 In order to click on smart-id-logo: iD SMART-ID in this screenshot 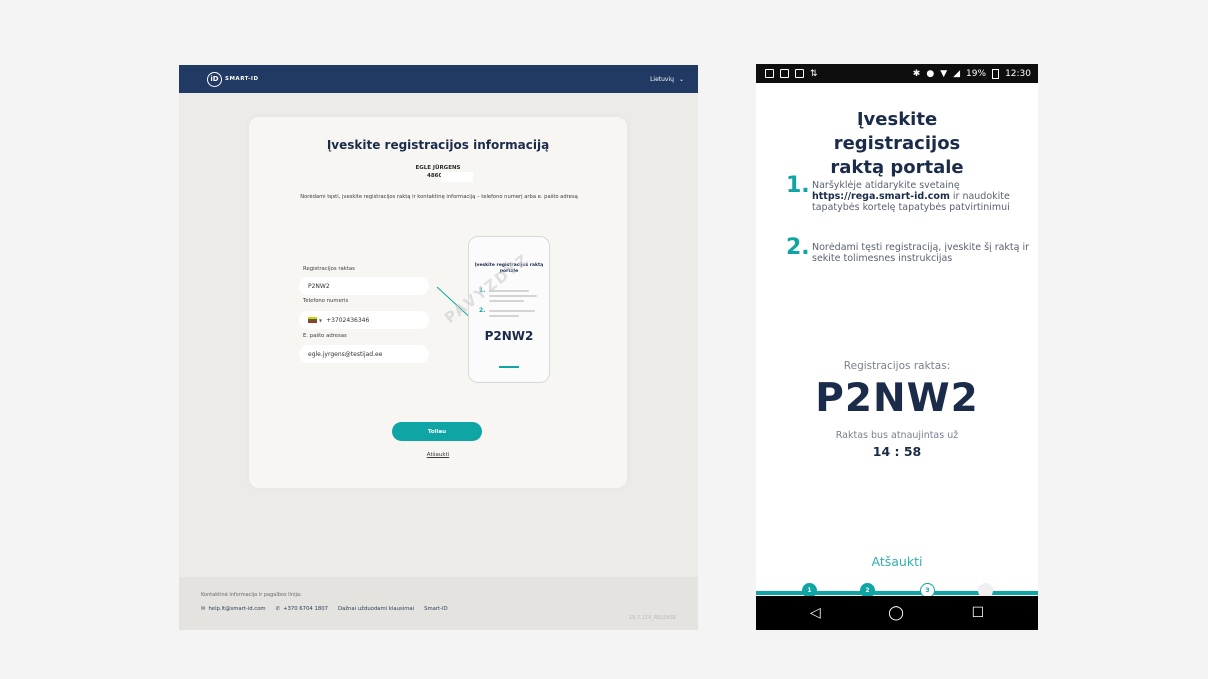, I will do `click(233, 79)`.